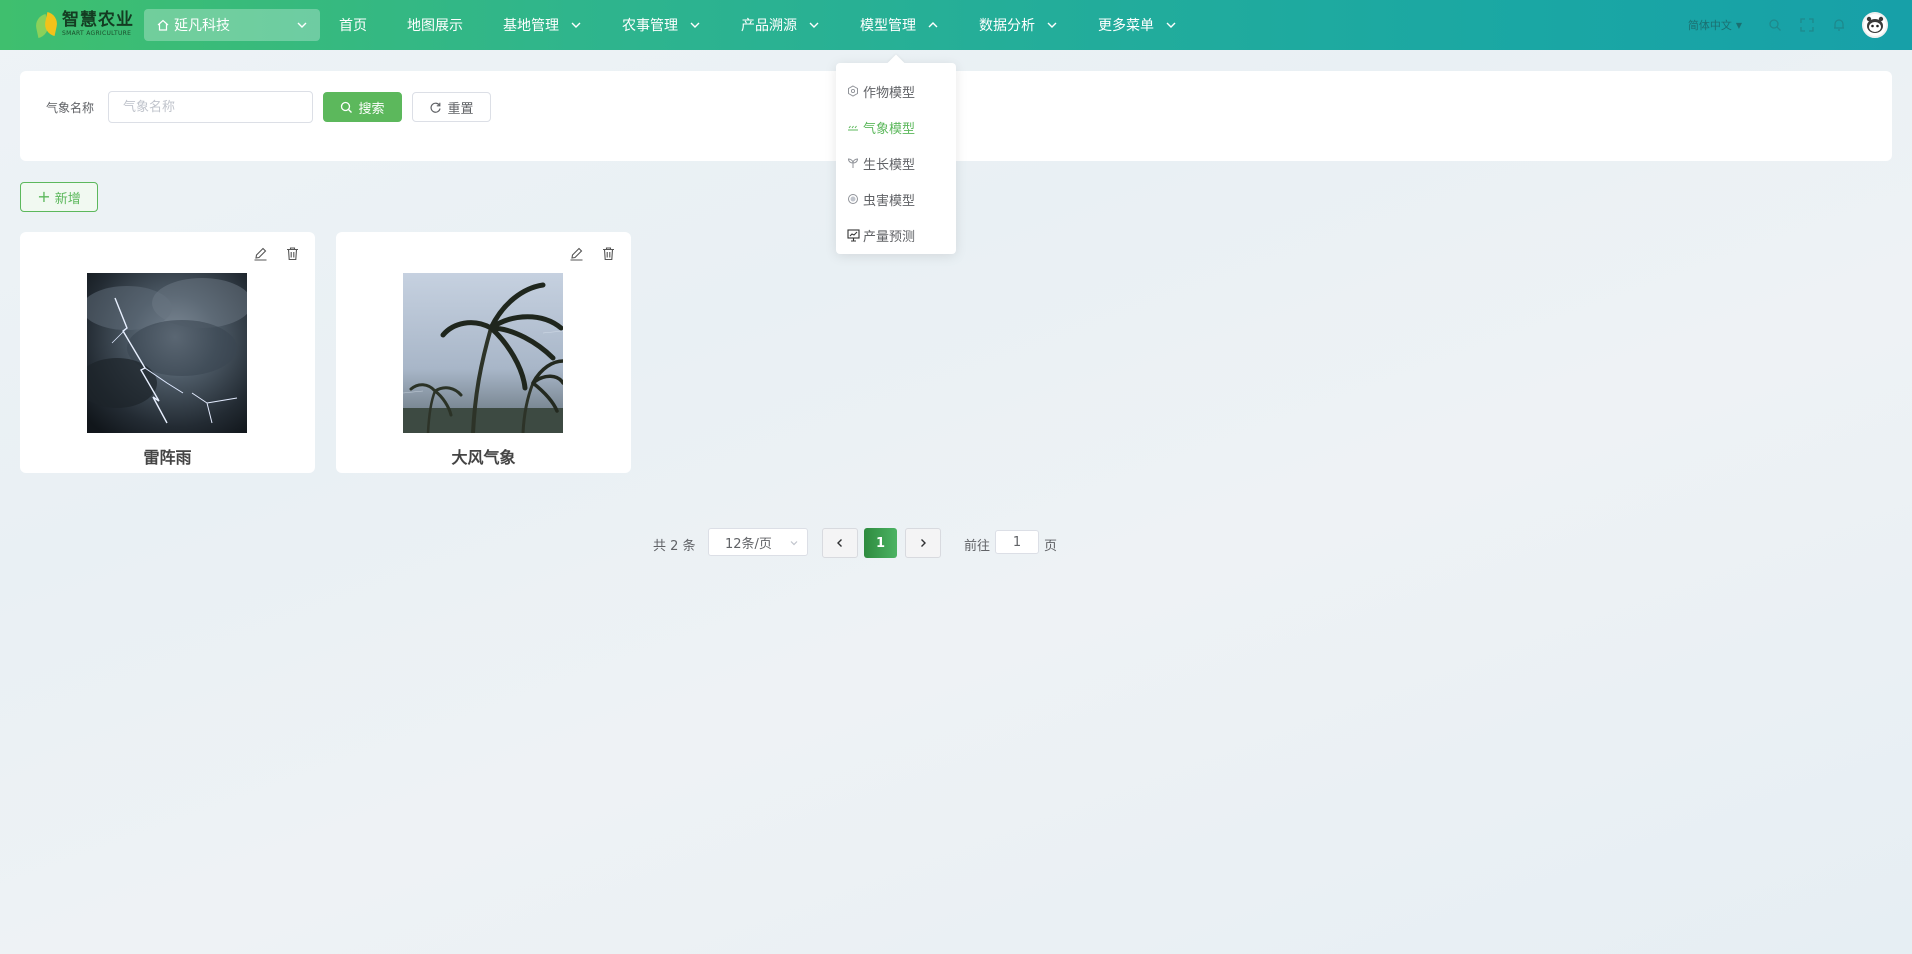 The height and width of the screenshot is (954, 1912). What do you see at coordinates (896, 127) in the screenshot?
I see `menu-item-weather-model: 气象模型` at bounding box center [896, 127].